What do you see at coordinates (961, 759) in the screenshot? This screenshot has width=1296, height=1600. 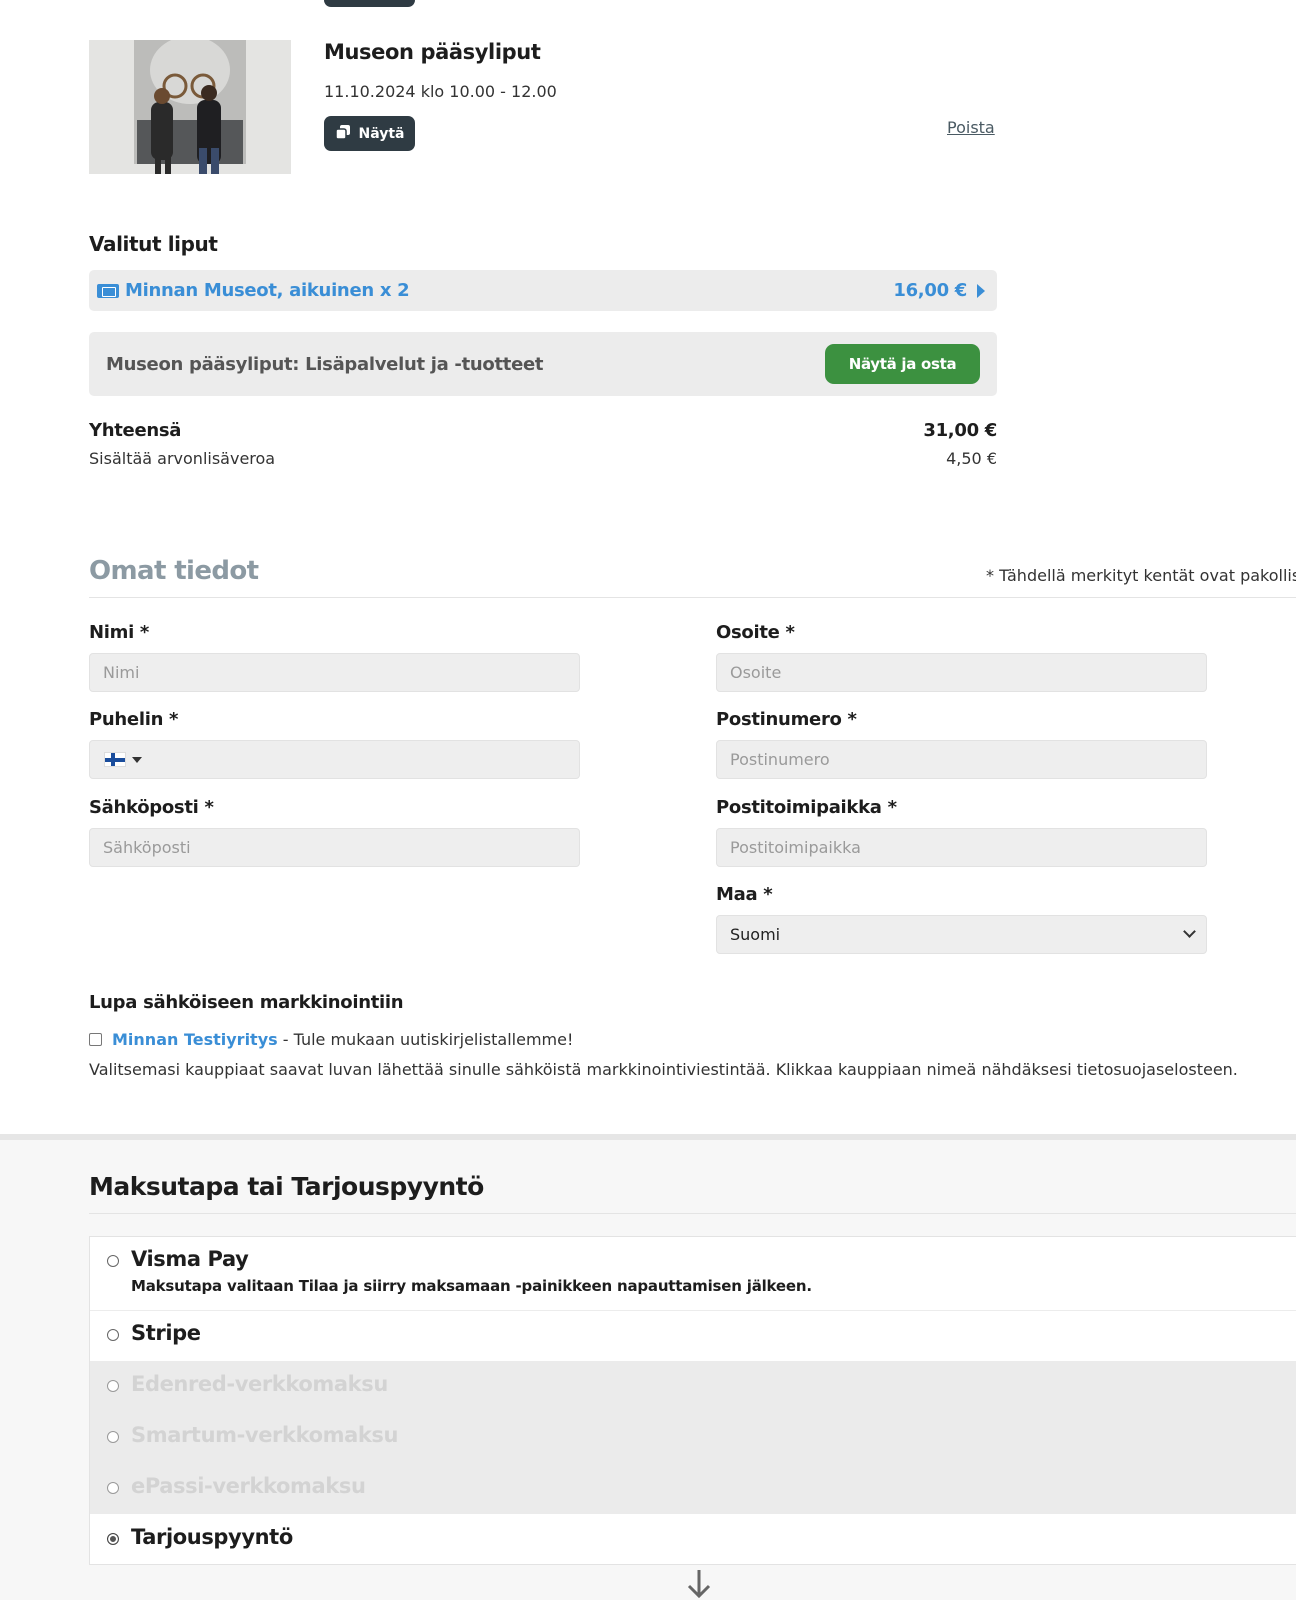 I see `postal-code-input` at bounding box center [961, 759].